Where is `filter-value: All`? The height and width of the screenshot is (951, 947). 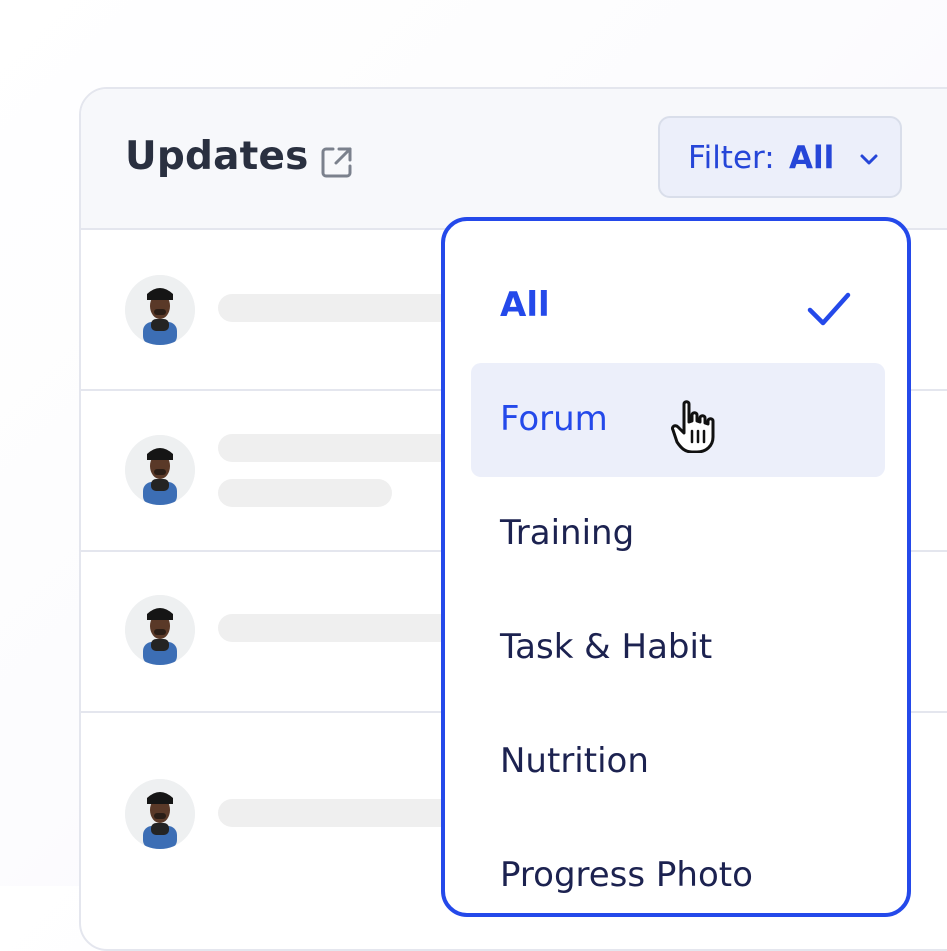
filter-value: All is located at coordinates (812, 158).